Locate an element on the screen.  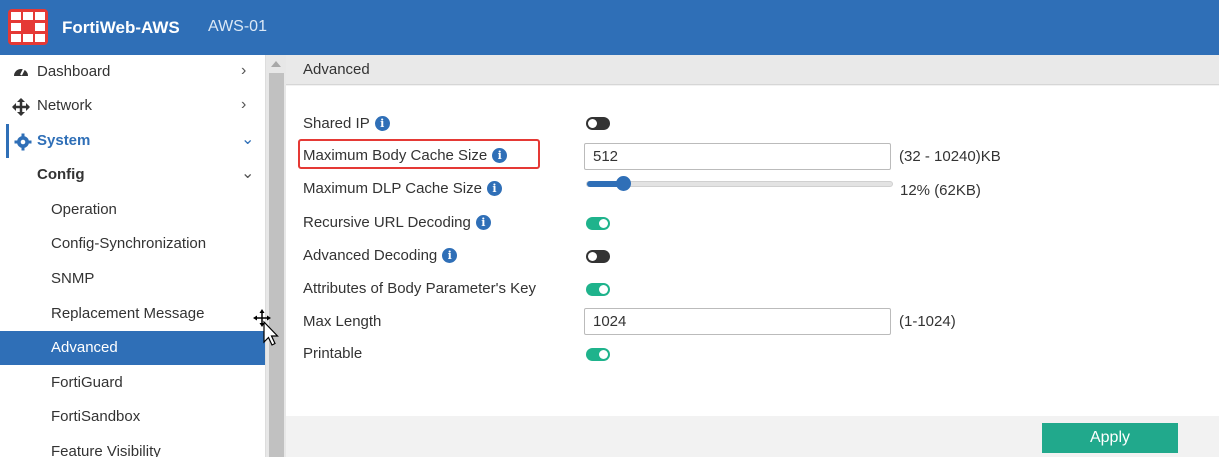
device-name: AWS-01 is located at coordinates (237, 26).